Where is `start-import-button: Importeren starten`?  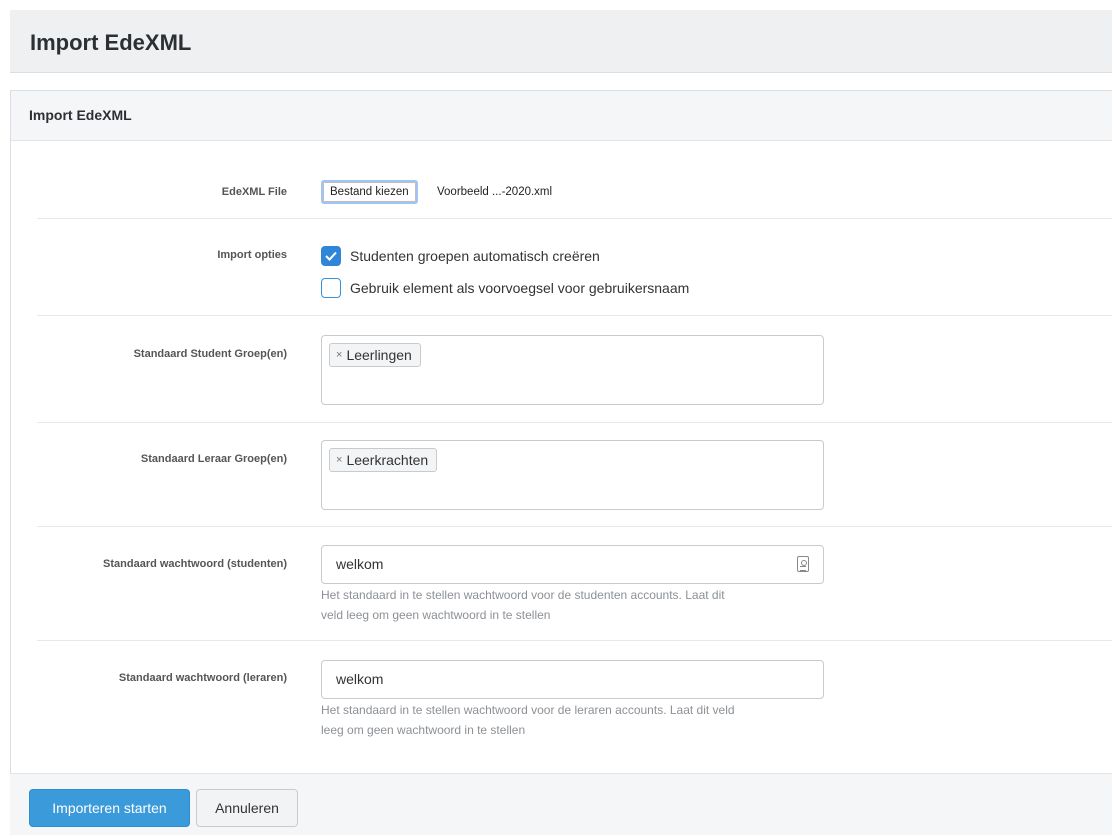 start-import-button: Importeren starten is located at coordinates (109, 808).